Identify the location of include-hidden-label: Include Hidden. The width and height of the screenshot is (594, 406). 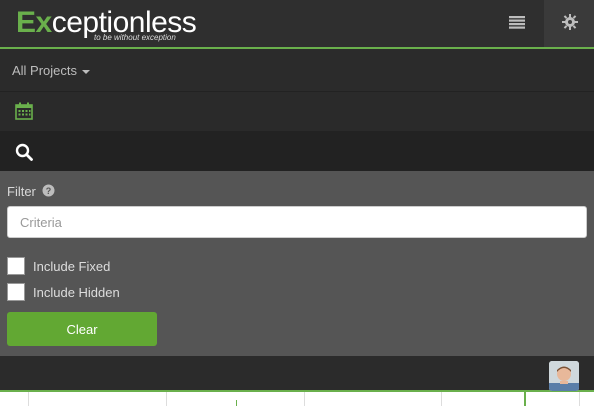
(76, 292).